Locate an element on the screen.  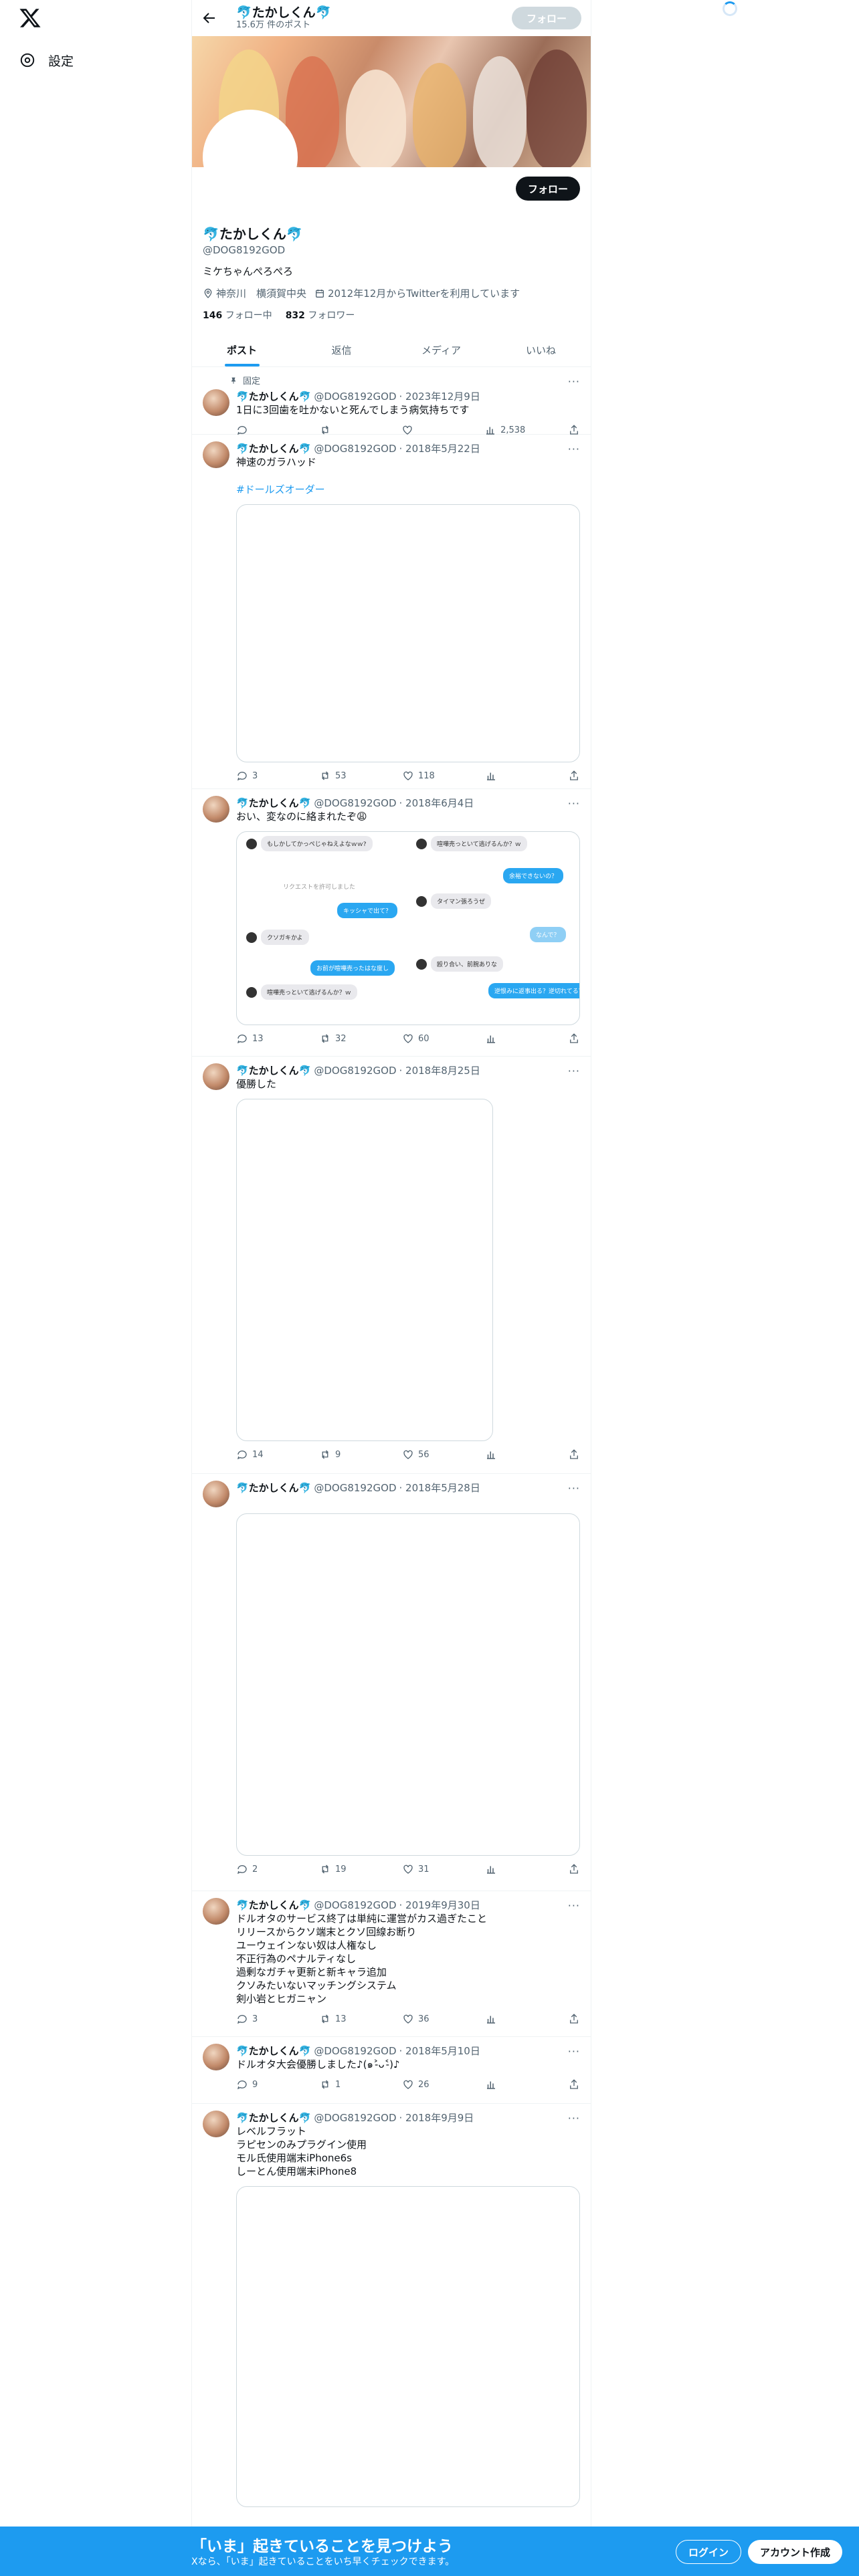
post-date: · 2018年5月28日 is located at coordinates (439, 1488).